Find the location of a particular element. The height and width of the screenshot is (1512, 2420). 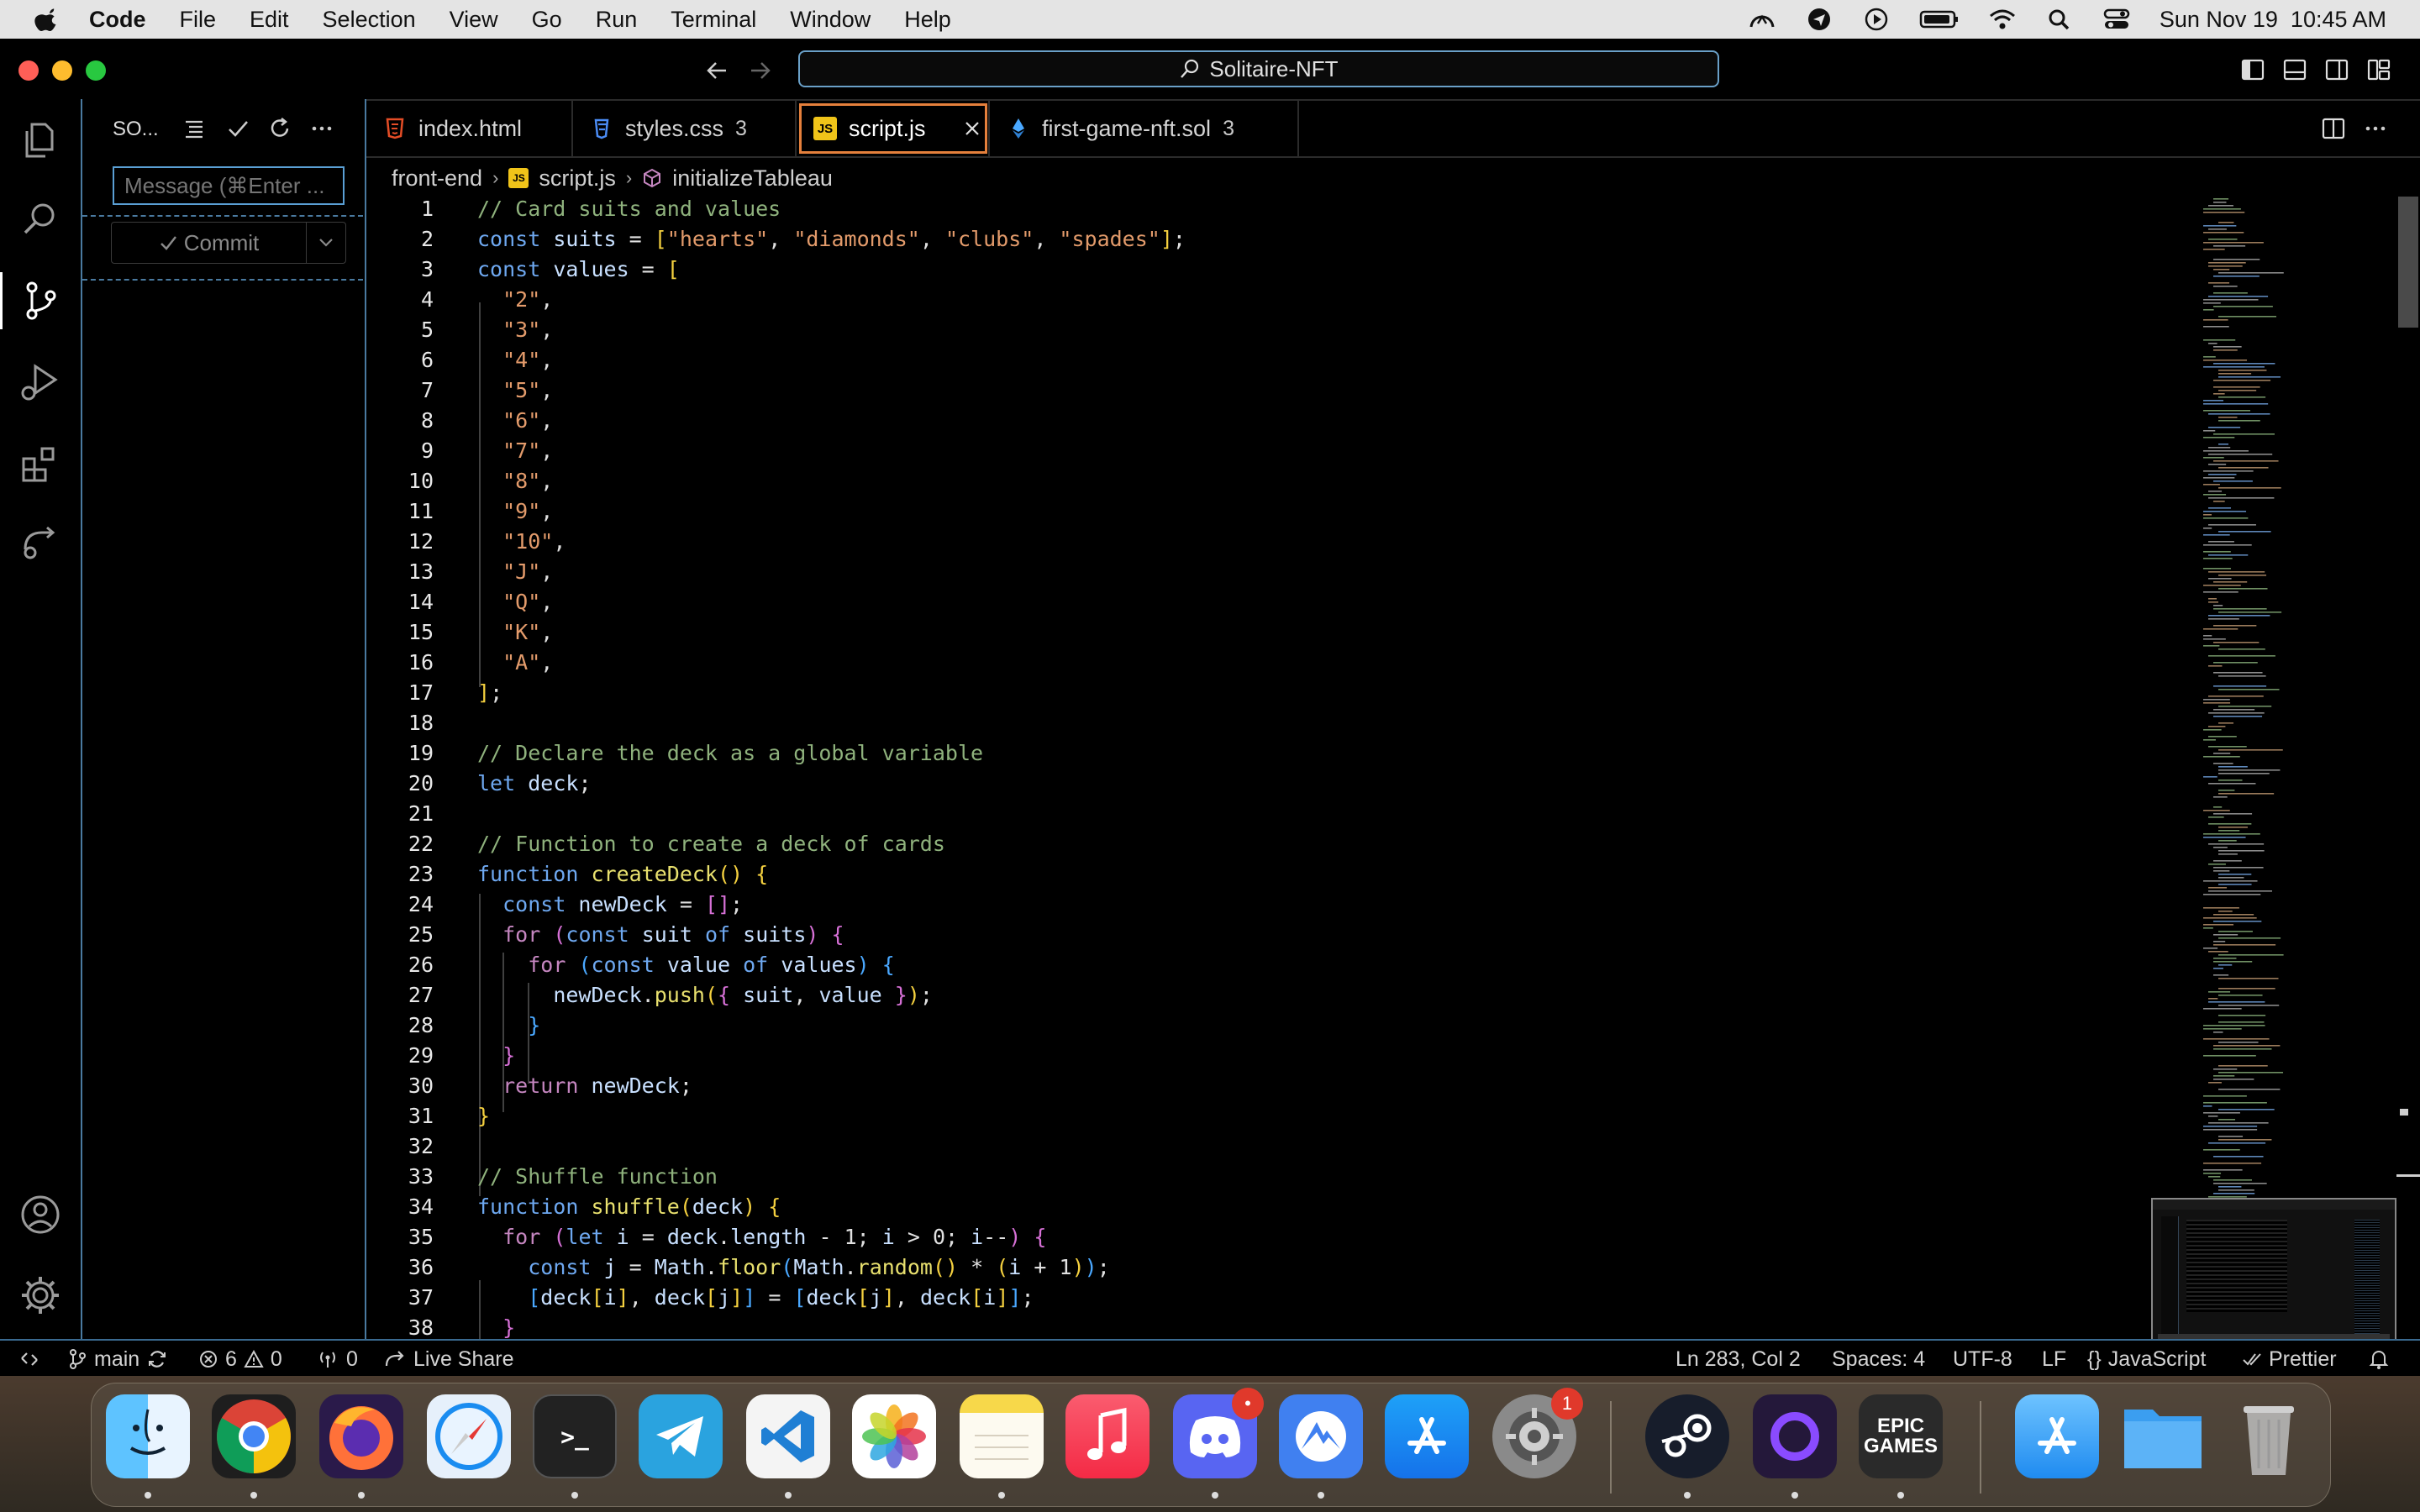

code-line: 32 is located at coordinates (1282, 1149).